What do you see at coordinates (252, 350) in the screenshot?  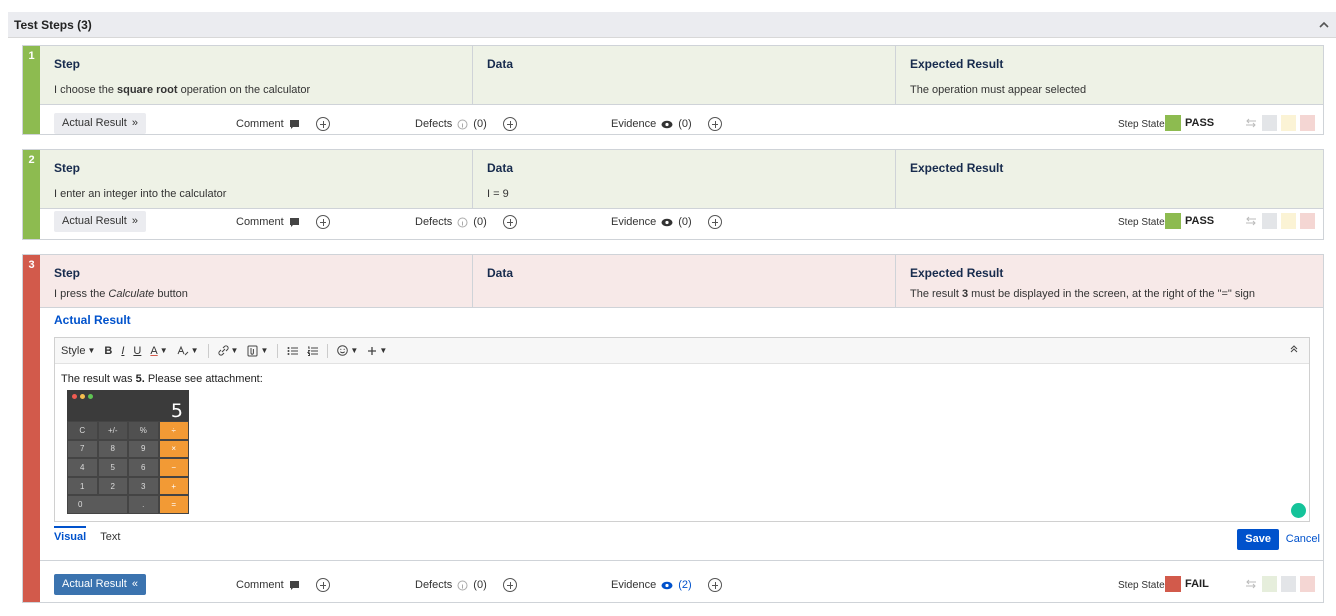 I see `attachment-icon` at bounding box center [252, 350].